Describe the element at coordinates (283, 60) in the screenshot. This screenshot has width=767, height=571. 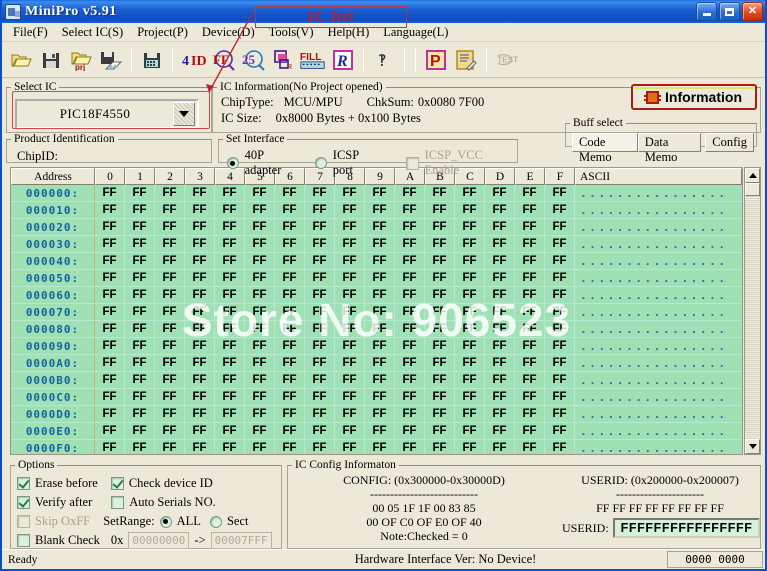
I see `copy-icon: R` at that location.